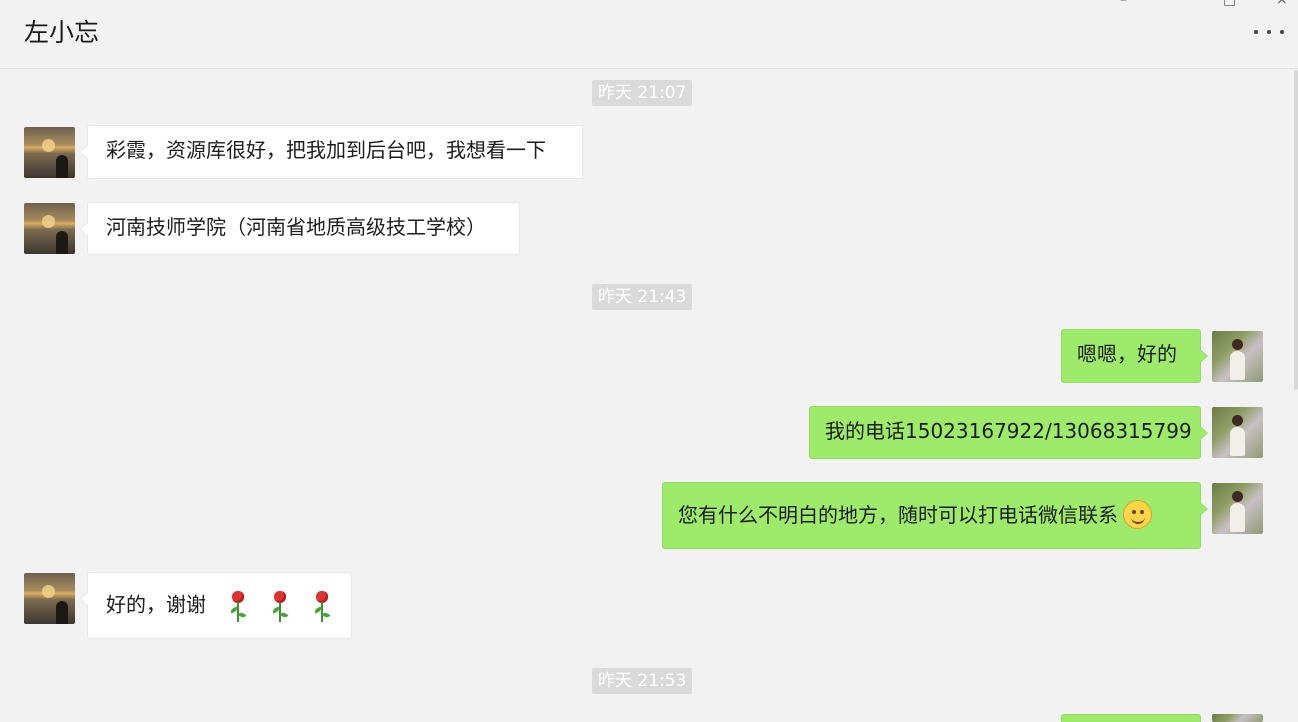 This screenshot has height=722, width=1298. What do you see at coordinates (642, 297) in the screenshot?
I see `timestamp: 昨天 21:43` at bounding box center [642, 297].